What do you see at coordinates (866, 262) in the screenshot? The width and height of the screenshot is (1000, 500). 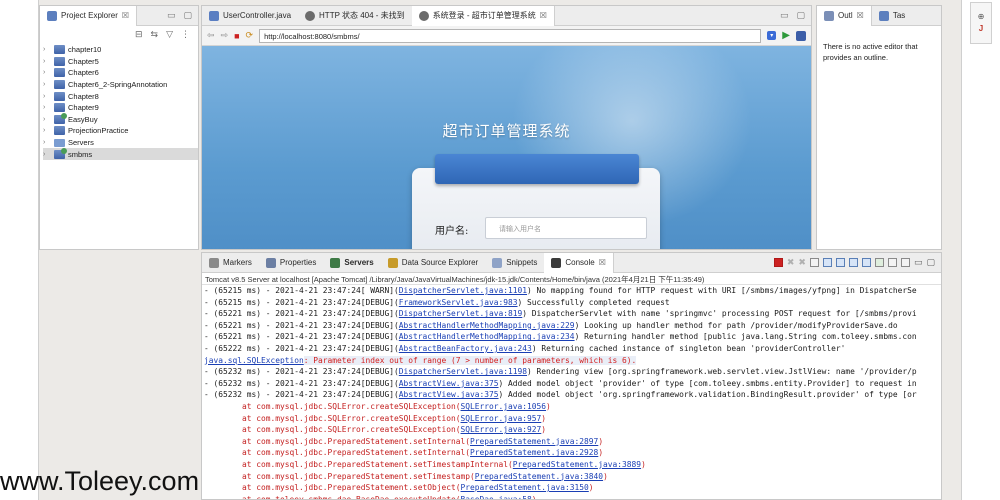 I see `show-stderr-icon` at bounding box center [866, 262].